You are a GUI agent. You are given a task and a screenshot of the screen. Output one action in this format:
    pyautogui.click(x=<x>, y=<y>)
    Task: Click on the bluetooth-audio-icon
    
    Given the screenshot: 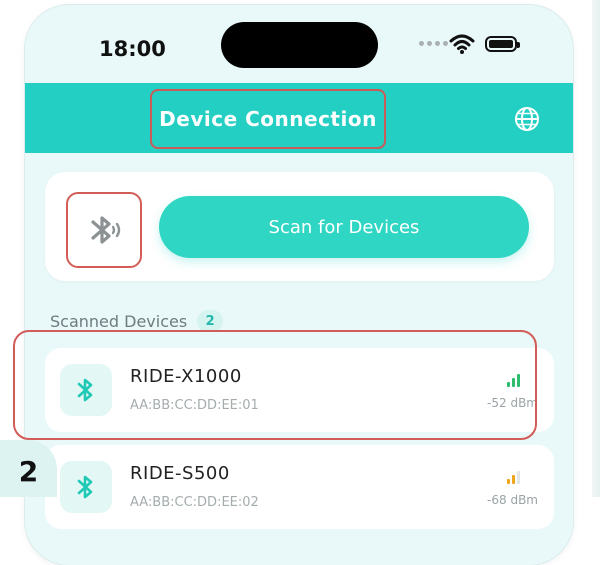 What is the action you would take?
    pyautogui.click(x=106, y=230)
    